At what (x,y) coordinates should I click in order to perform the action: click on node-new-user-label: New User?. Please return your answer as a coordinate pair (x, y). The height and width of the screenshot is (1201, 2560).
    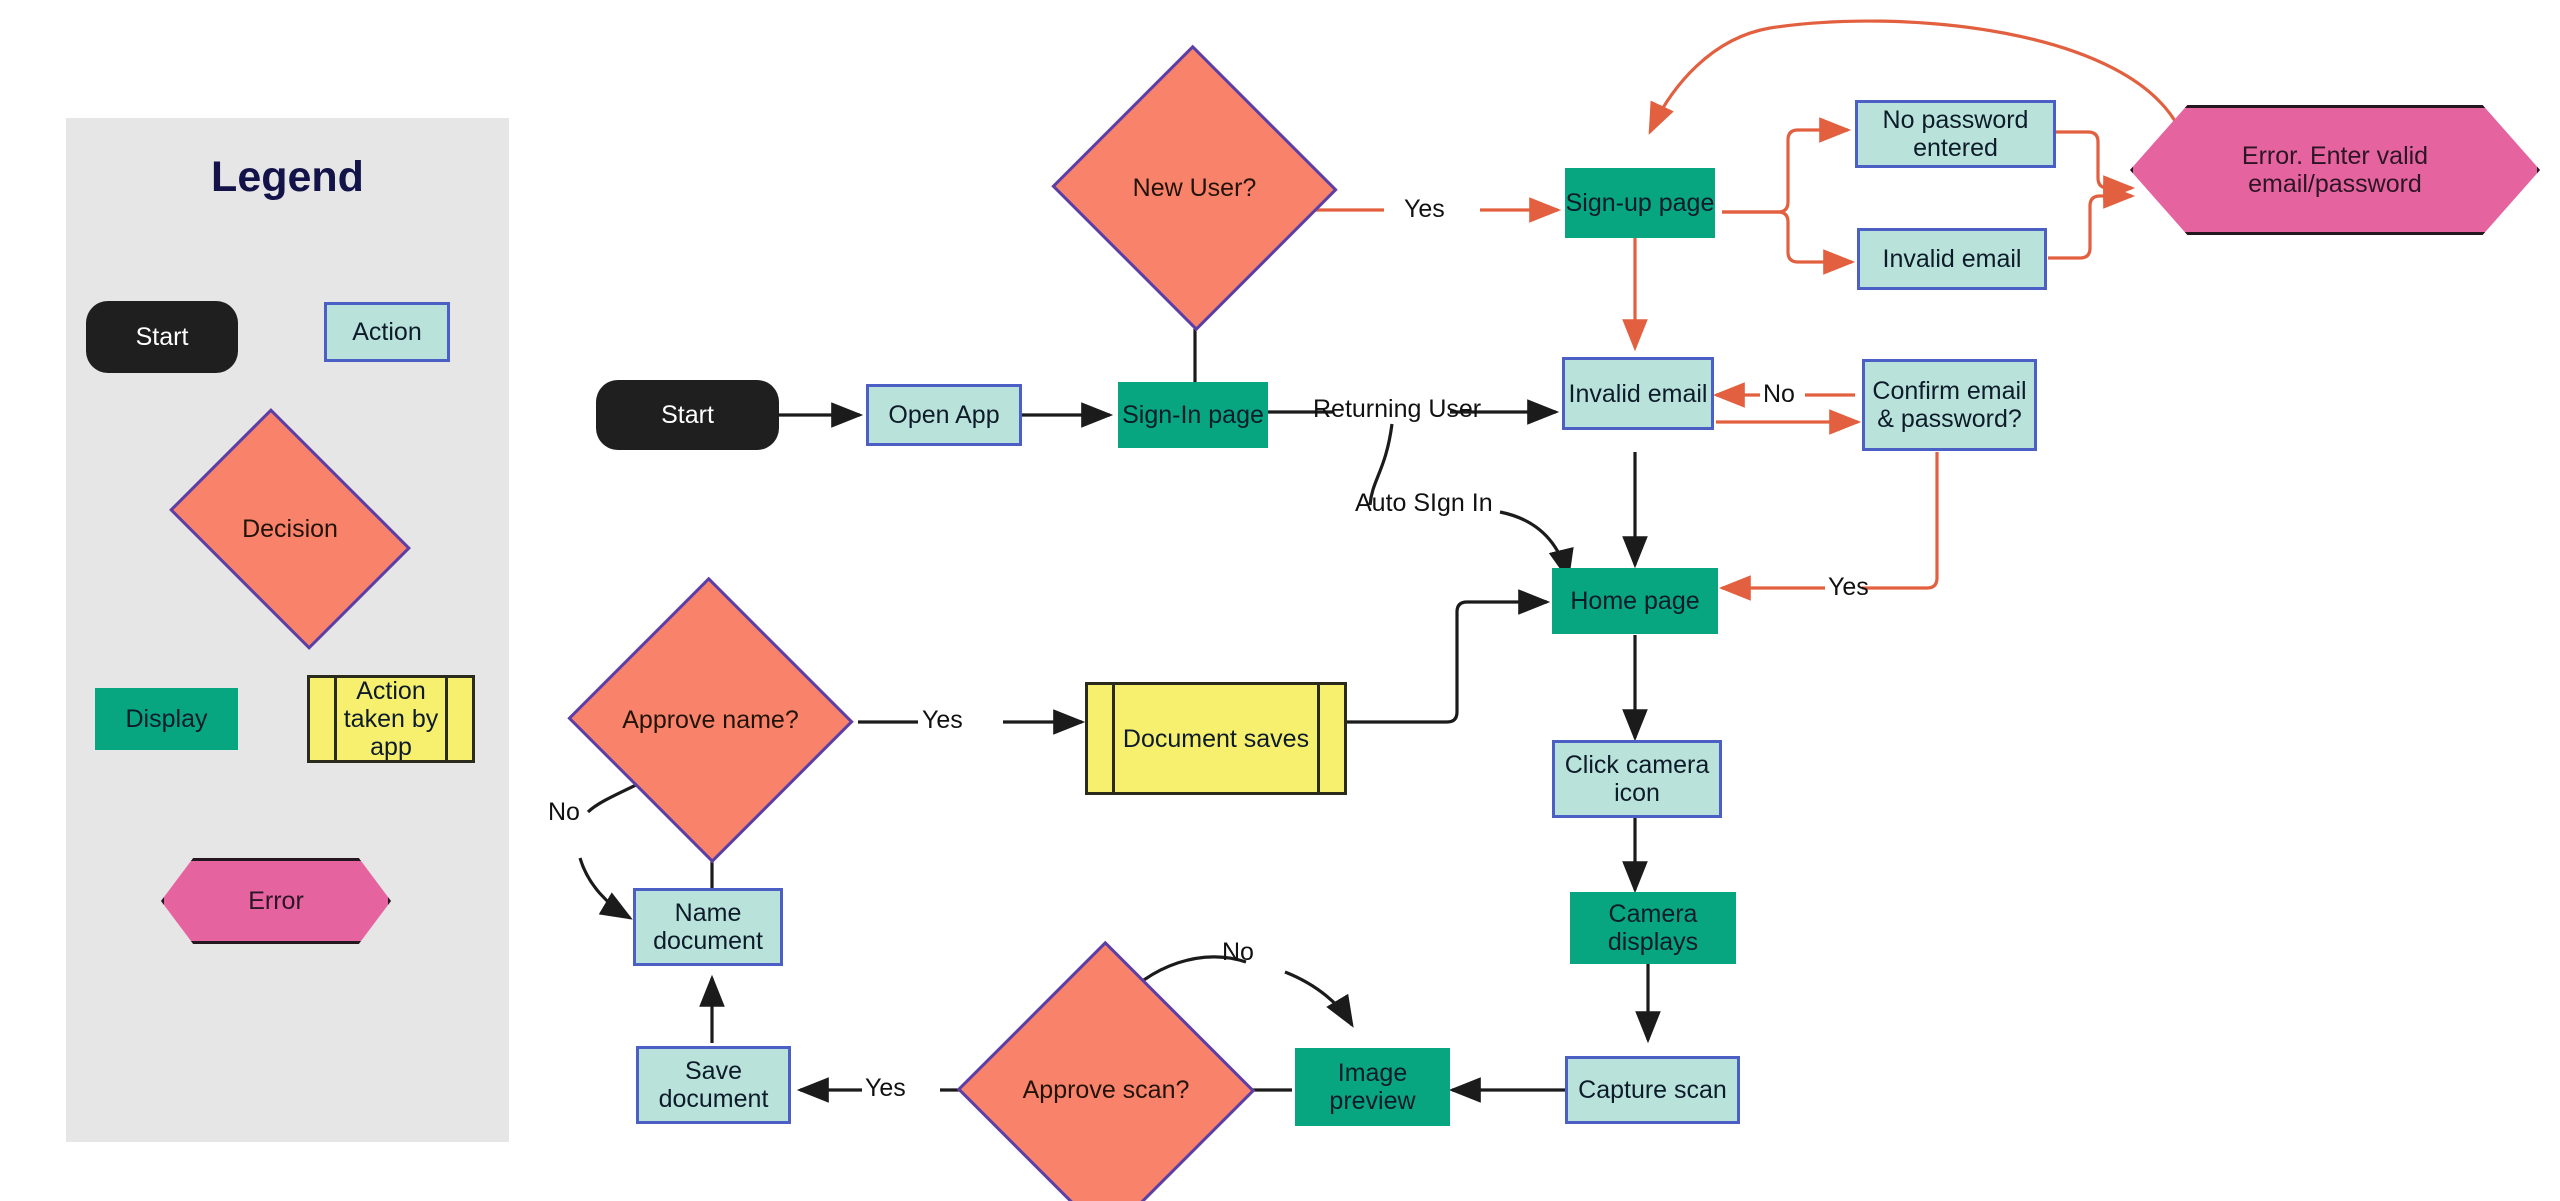
    Looking at the image, I should click on (1194, 188).